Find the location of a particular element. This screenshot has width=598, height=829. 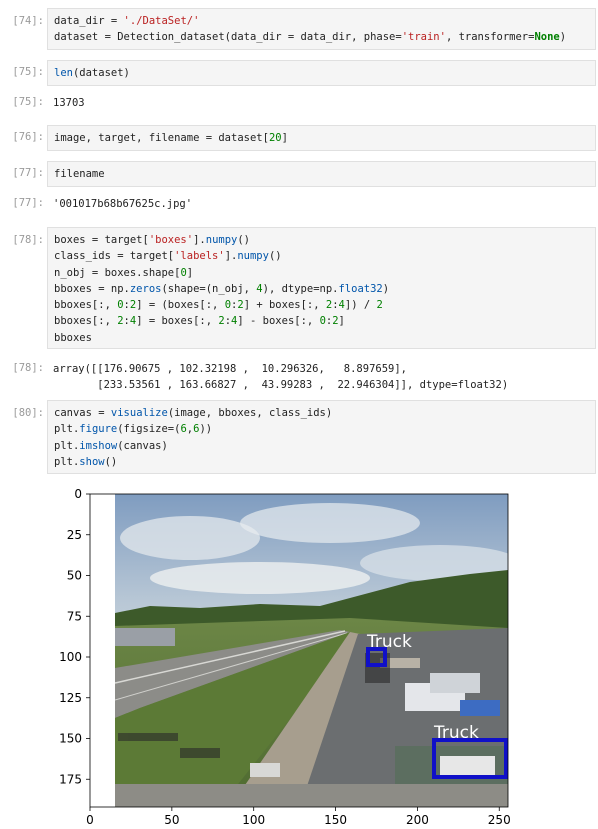

code-line: n_obj = boxes.shape[0] is located at coordinates (124, 272).